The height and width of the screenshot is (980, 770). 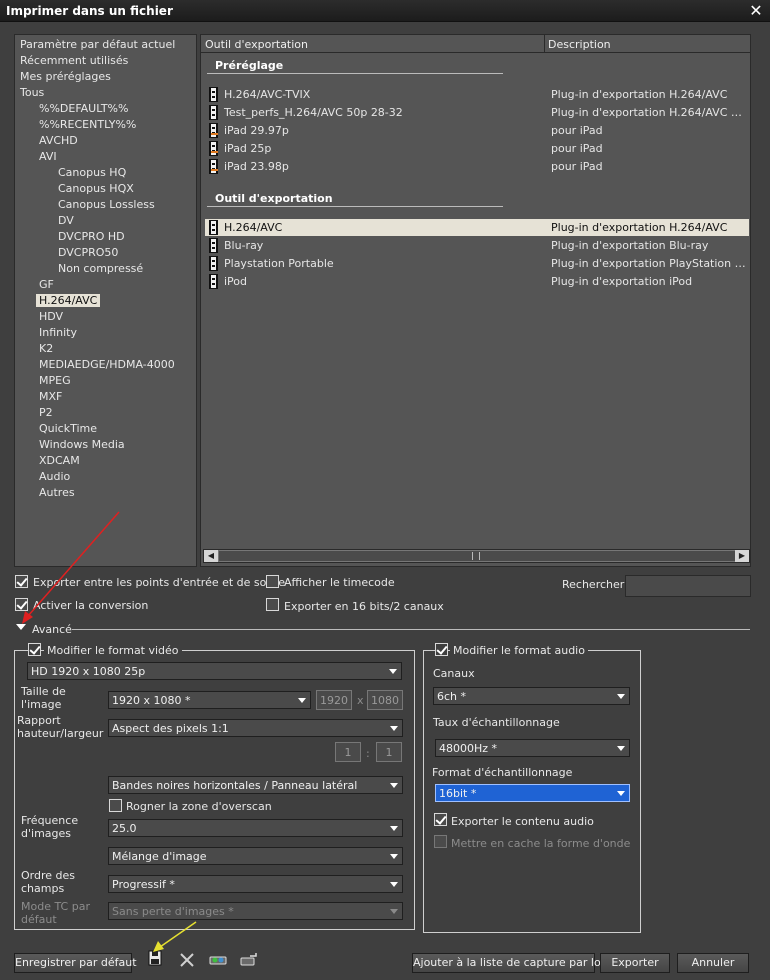 What do you see at coordinates (158, 946) in the screenshot?
I see `yellow-arrow-head` at bounding box center [158, 946].